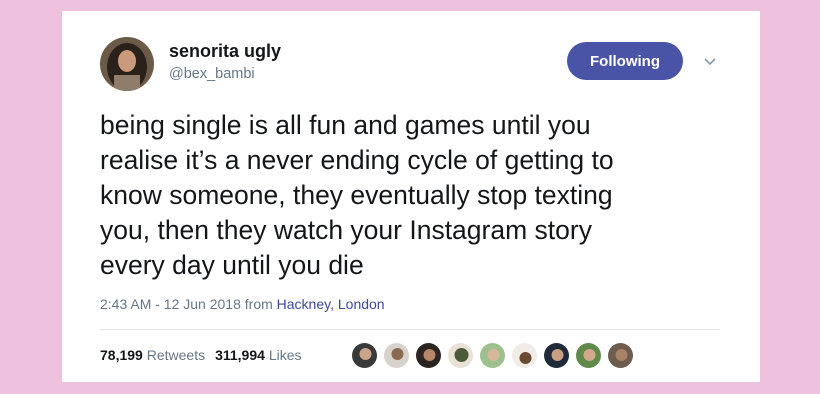 The height and width of the screenshot is (394, 820). I want to click on avatar, so click(127, 64).